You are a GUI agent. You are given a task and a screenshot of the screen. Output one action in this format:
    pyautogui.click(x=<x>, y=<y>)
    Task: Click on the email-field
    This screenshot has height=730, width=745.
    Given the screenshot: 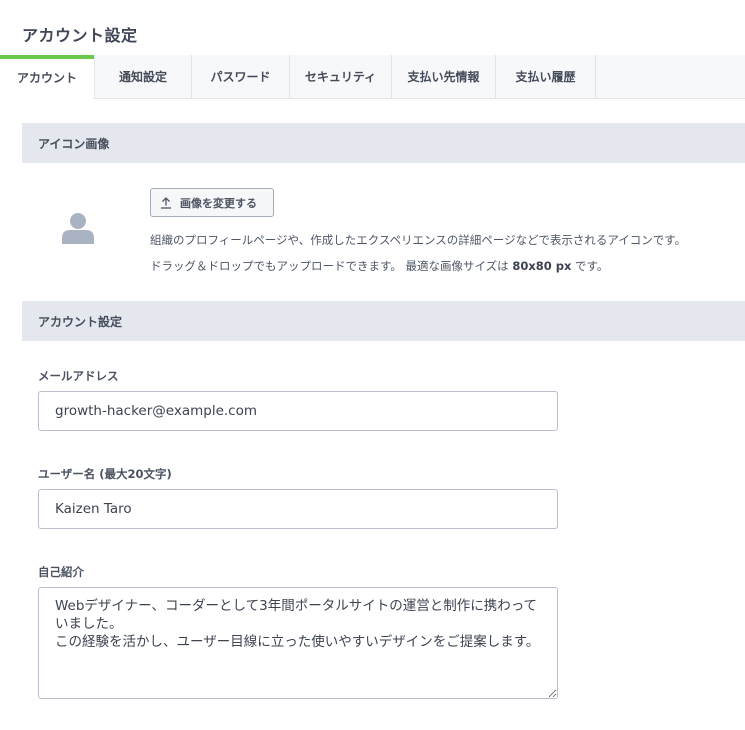 What is the action you would take?
    pyautogui.click(x=298, y=411)
    